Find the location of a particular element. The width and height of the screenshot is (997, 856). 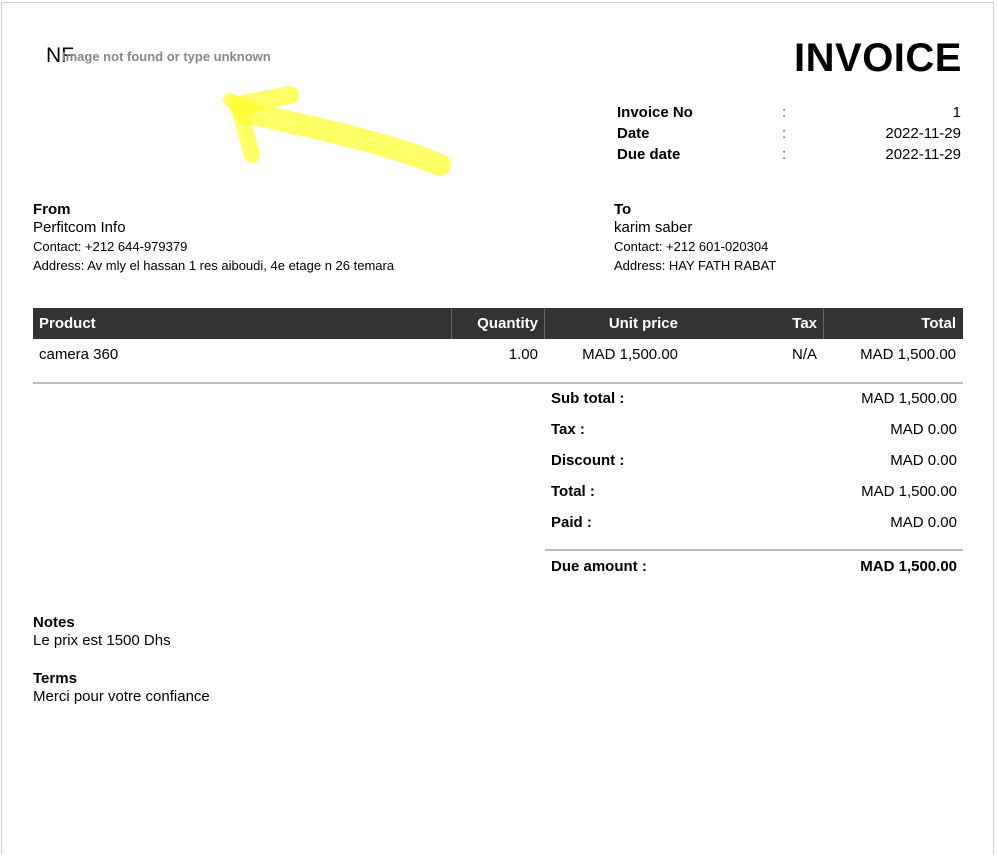

broken-image-text: Image not found or type unknown is located at coordinates (166, 56).